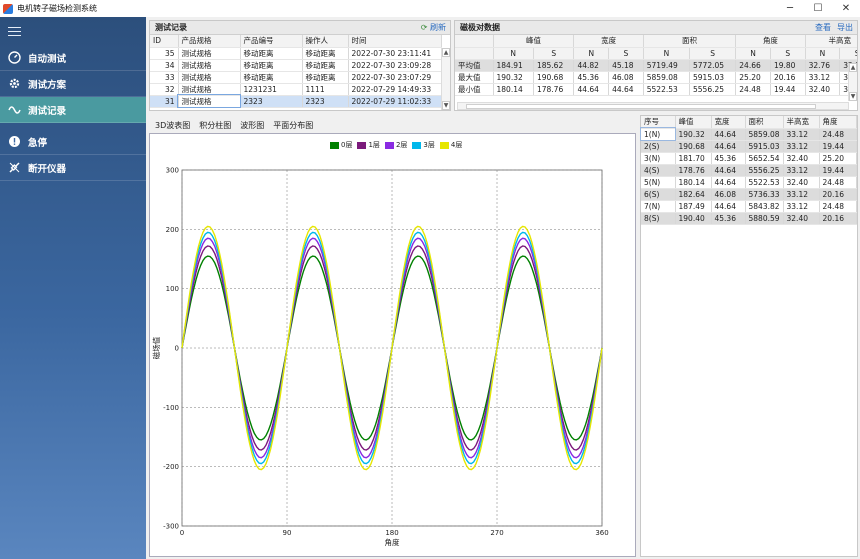 The width and height of the screenshot is (860, 559). I want to click on sidebar-item-disconnect: 断开仪器, so click(73, 168).